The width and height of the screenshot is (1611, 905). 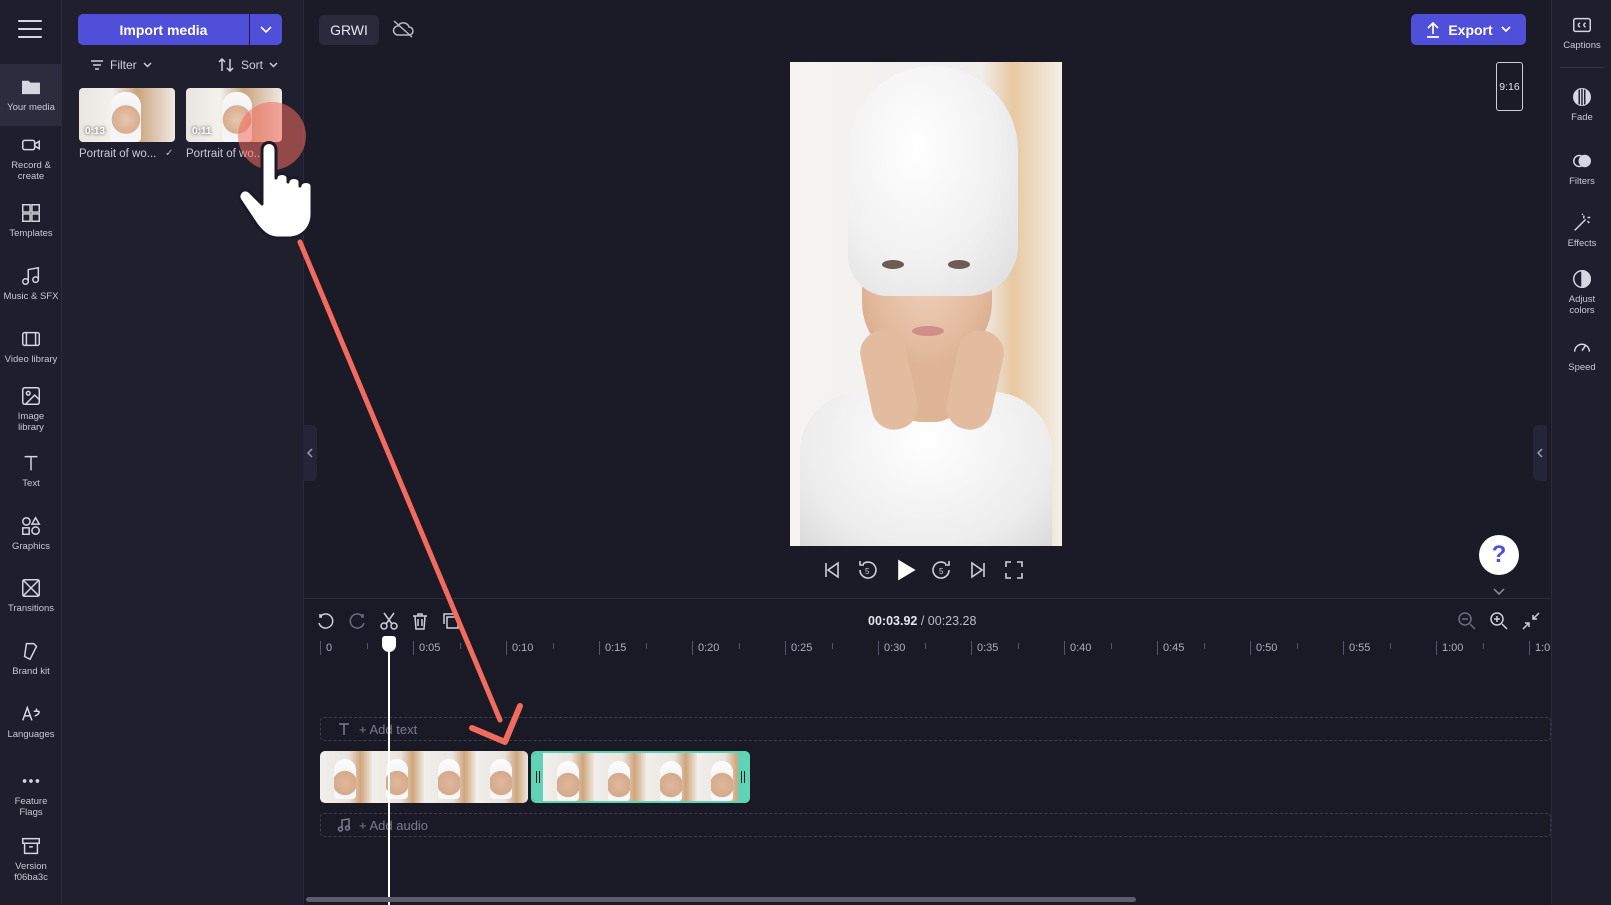 What do you see at coordinates (640, 777) in the screenshot?
I see `video-clip-selected` at bounding box center [640, 777].